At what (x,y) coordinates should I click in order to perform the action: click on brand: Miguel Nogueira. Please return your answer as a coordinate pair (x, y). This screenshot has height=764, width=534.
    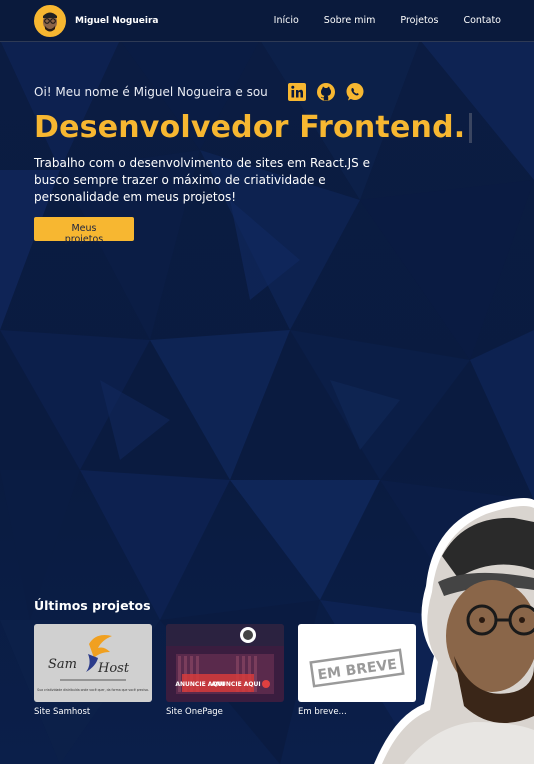
    Looking at the image, I should click on (96, 21).